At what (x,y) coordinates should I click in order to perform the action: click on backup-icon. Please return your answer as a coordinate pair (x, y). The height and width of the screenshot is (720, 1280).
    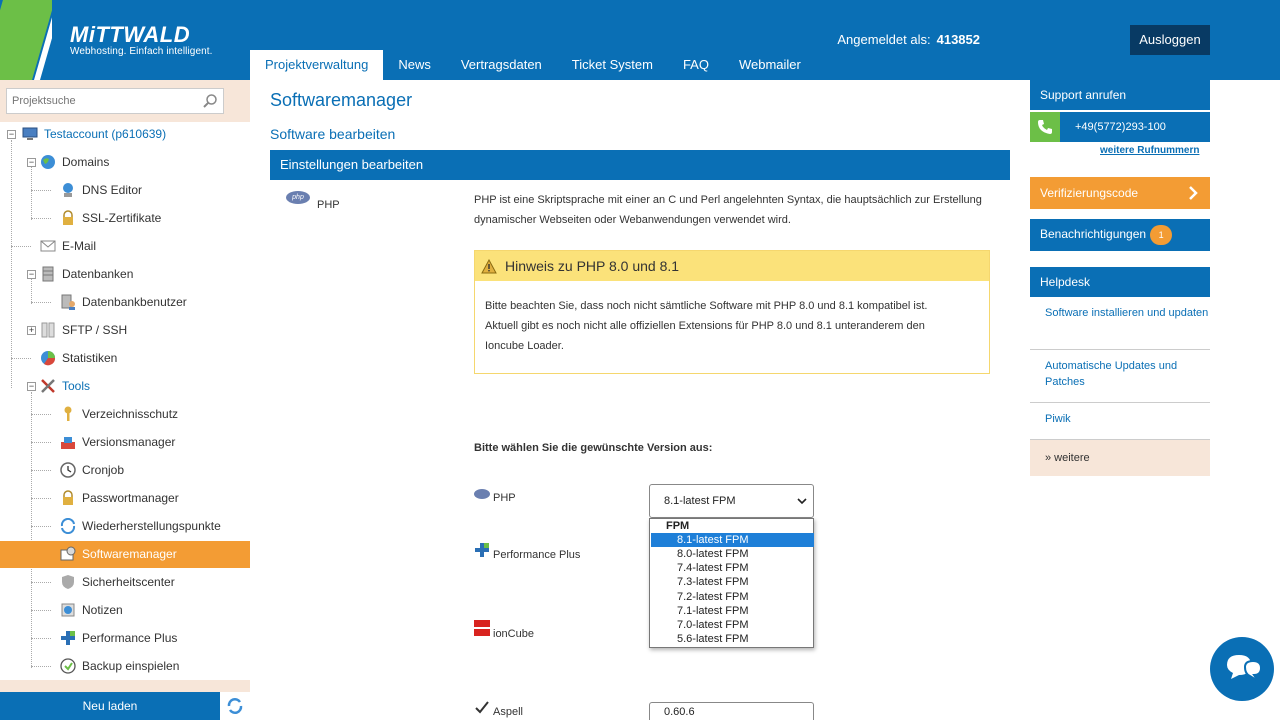
    Looking at the image, I should click on (68, 666).